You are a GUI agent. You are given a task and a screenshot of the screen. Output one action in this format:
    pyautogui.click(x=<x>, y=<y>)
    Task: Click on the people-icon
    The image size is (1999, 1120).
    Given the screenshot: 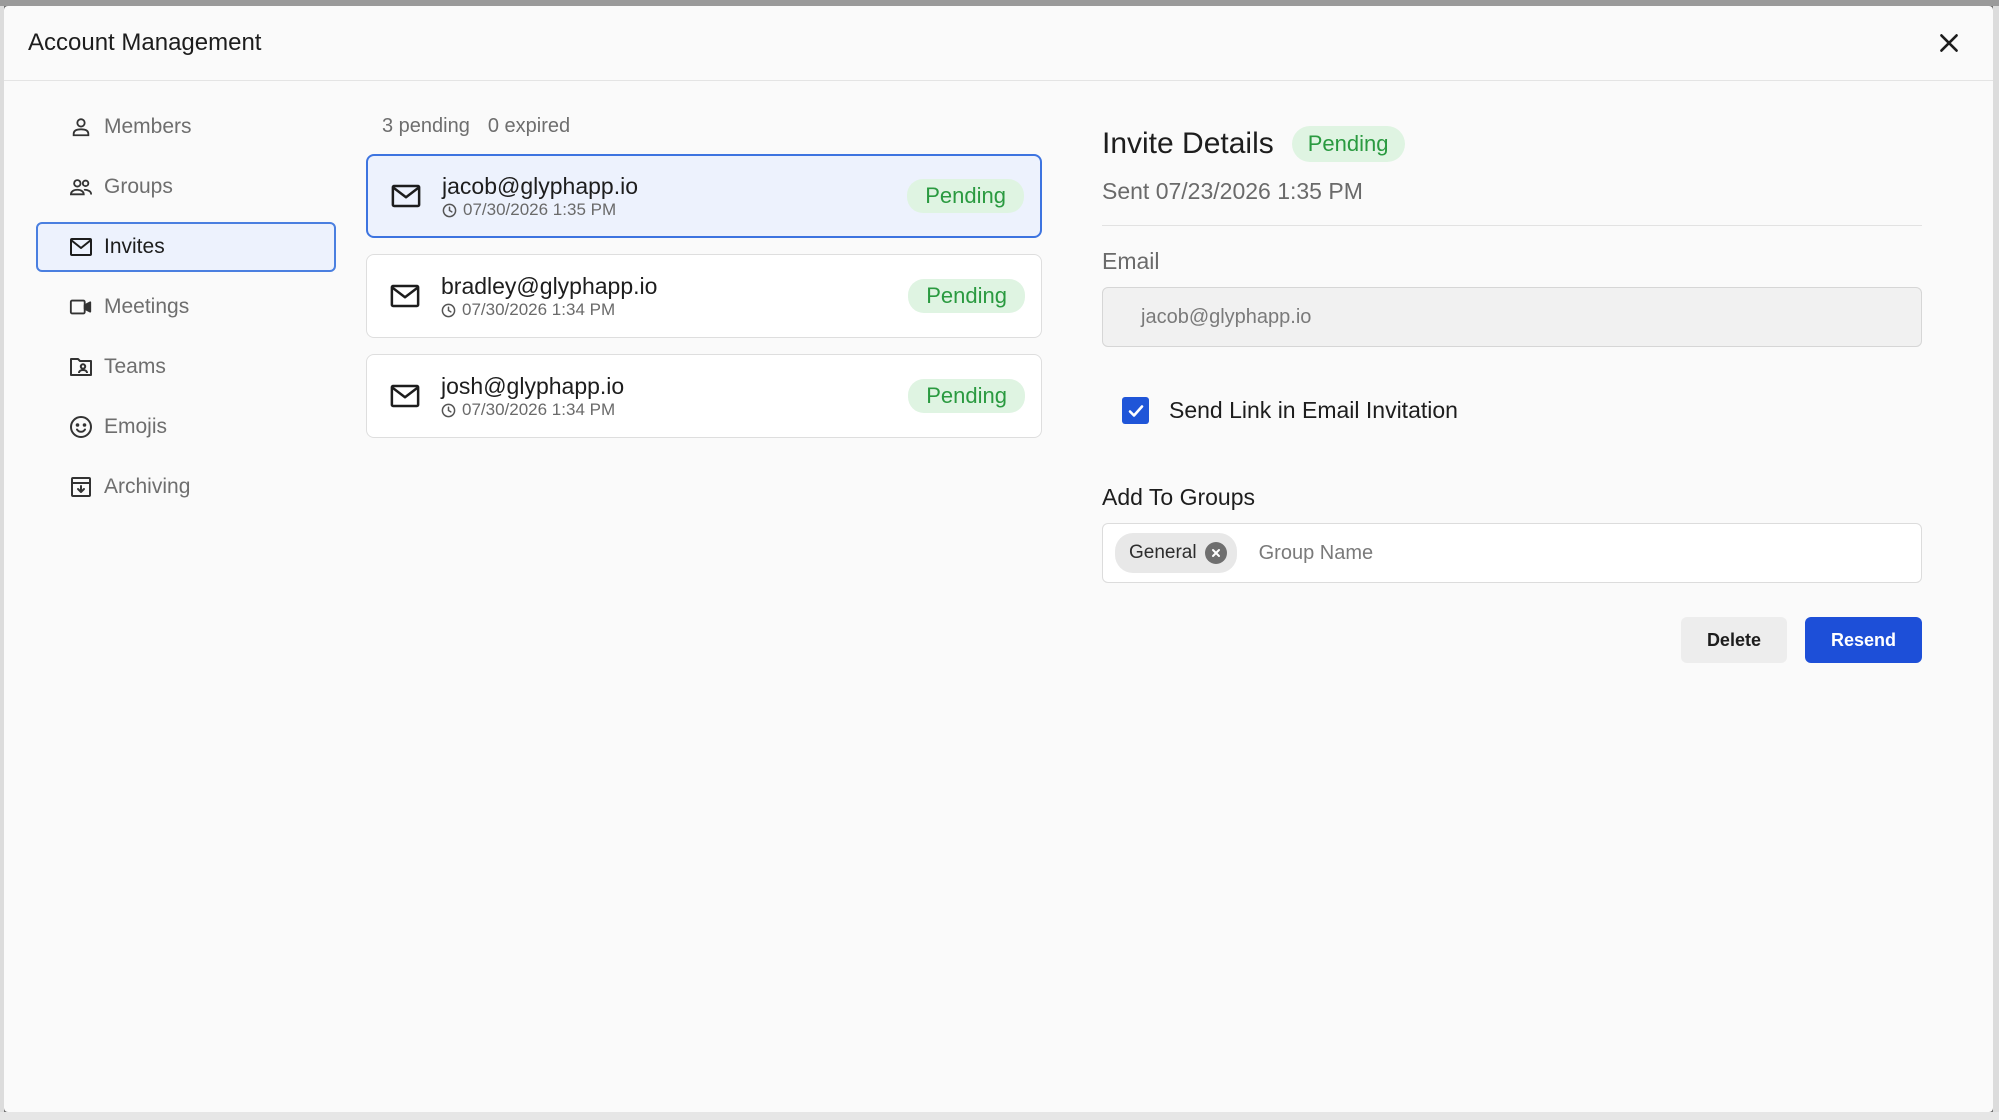 What is the action you would take?
    pyautogui.click(x=81, y=187)
    